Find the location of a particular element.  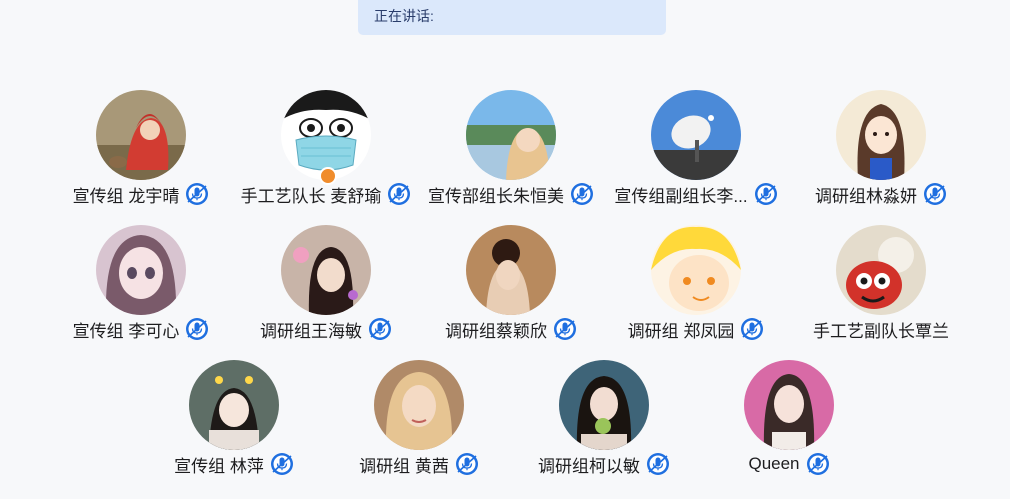

participant-name: 调研组蔡颖欣 is located at coordinates (496, 331).